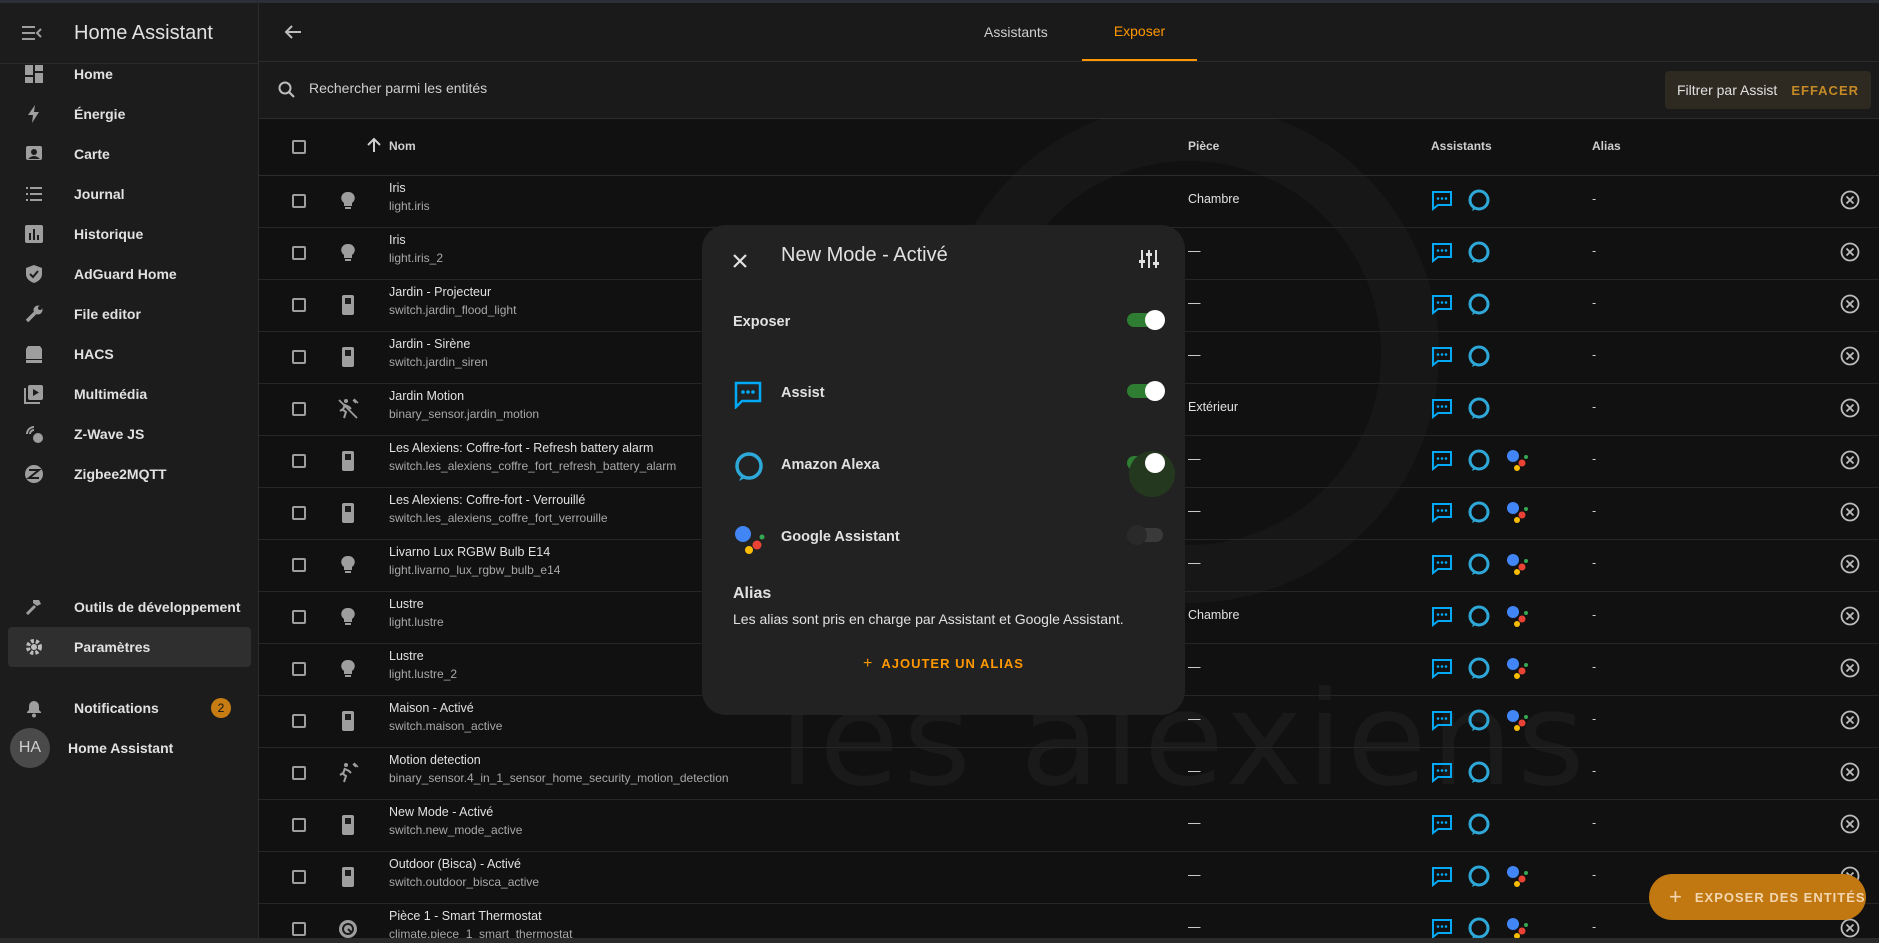 The width and height of the screenshot is (1879, 943). What do you see at coordinates (129, 434) in the screenshot?
I see `sidebar-item-z-wave-js: Z-Wave JS` at bounding box center [129, 434].